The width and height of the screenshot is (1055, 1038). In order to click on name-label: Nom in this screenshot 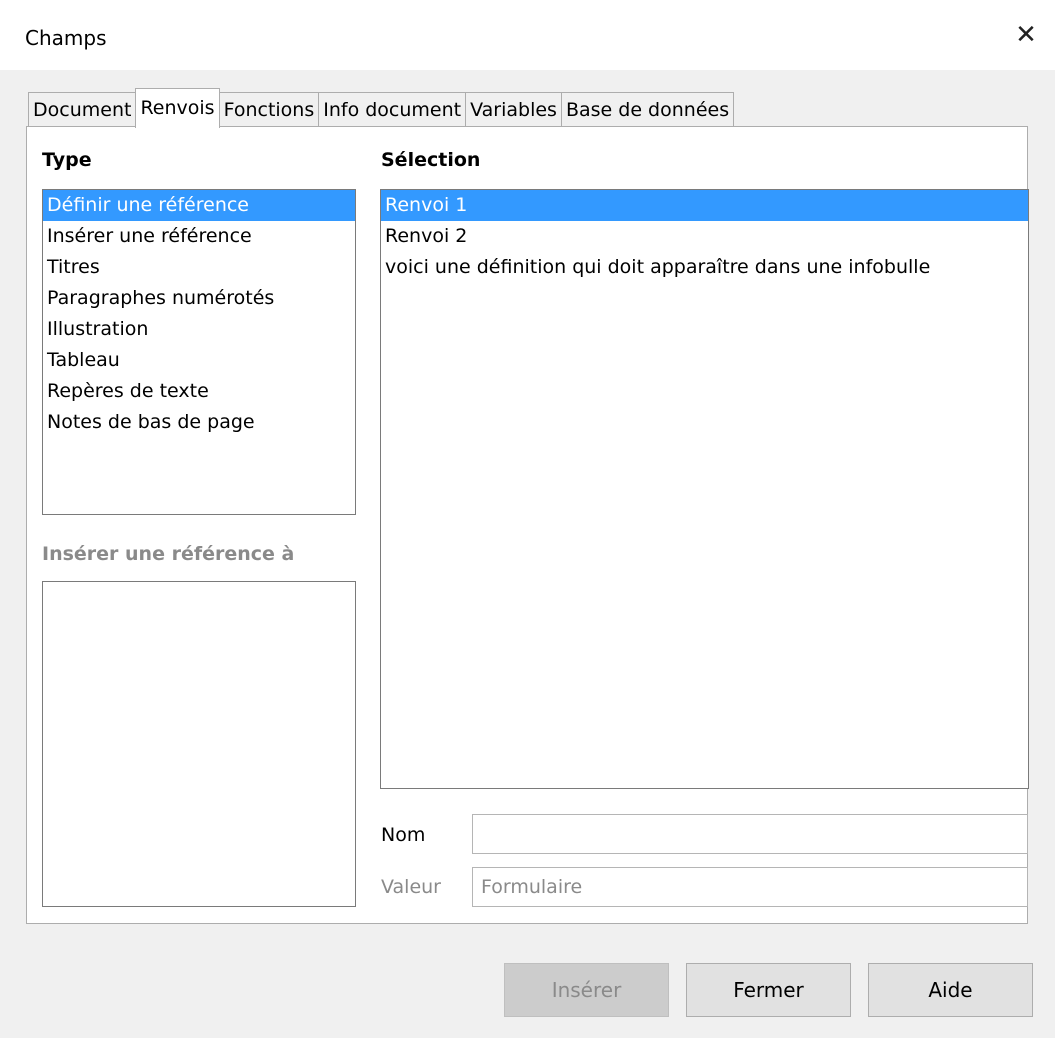, I will do `click(403, 835)`.